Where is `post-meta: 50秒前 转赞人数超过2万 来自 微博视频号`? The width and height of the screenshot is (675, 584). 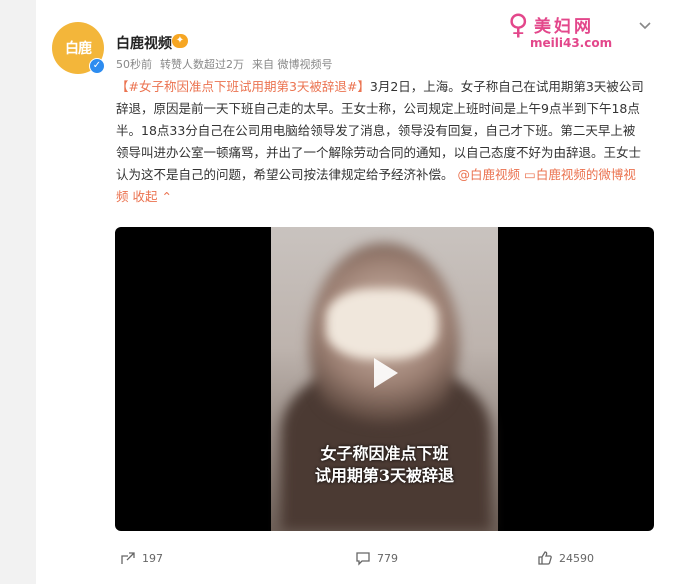
post-meta: 50秒前 转赞人数超过2万 来自 微博视频号 is located at coordinates (224, 64).